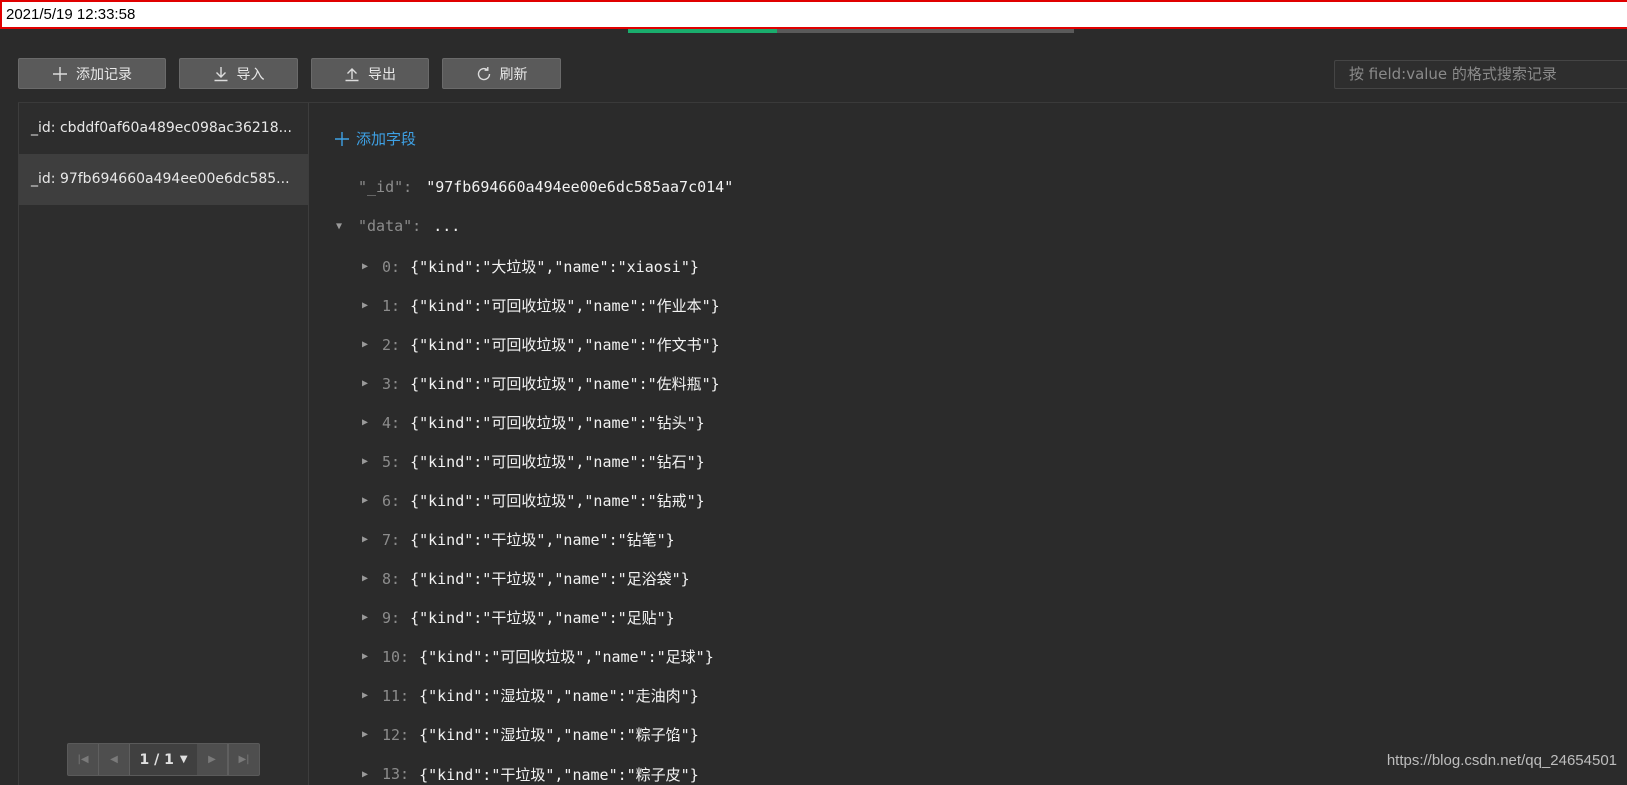 The image size is (1627, 785). What do you see at coordinates (391, 266) in the screenshot?
I see `array-index: 0:` at bounding box center [391, 266].